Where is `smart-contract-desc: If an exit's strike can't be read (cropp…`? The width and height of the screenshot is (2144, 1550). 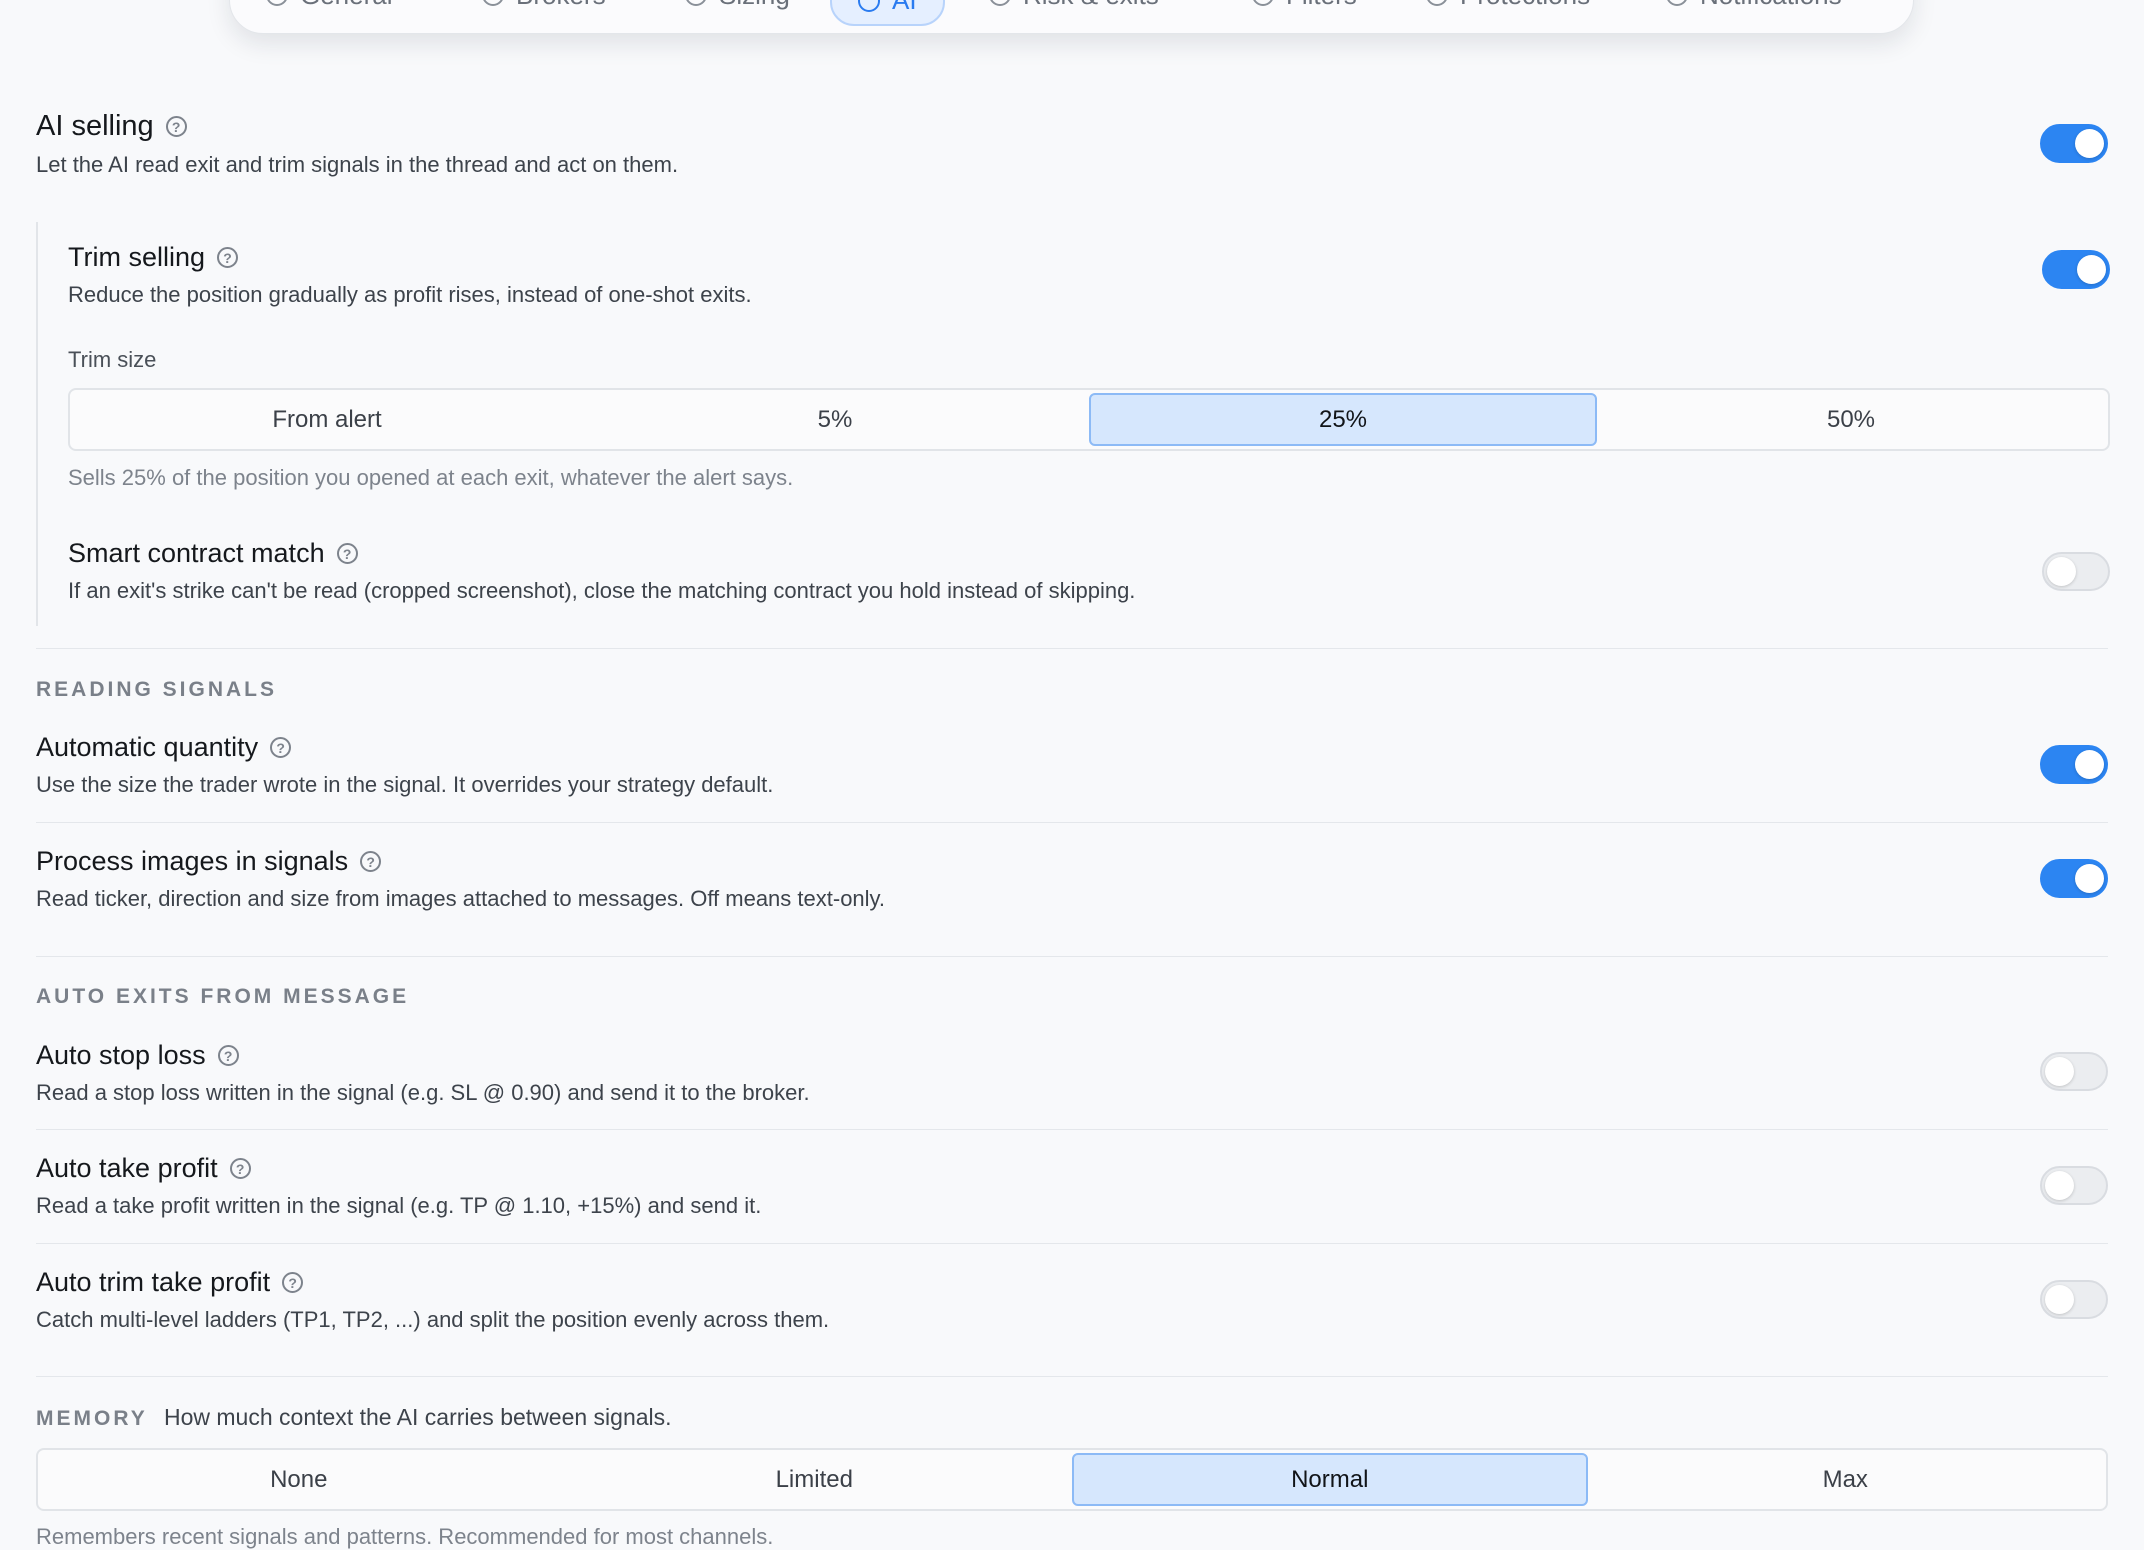 smart-contract-desc: If an exit's strike can't be read (cropp… is located at coordinates (602, 590).